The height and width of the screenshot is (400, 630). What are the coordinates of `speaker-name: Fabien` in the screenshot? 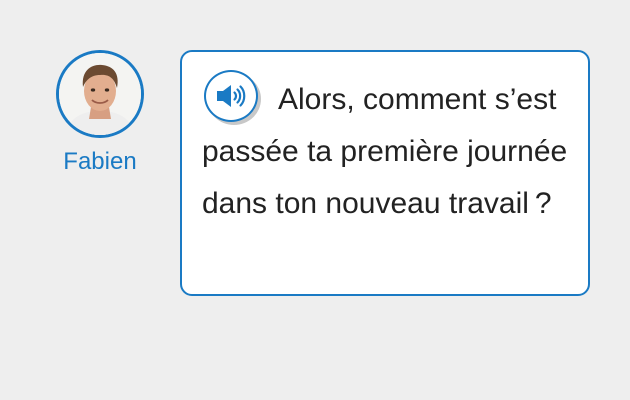 It's located at (100, 161).